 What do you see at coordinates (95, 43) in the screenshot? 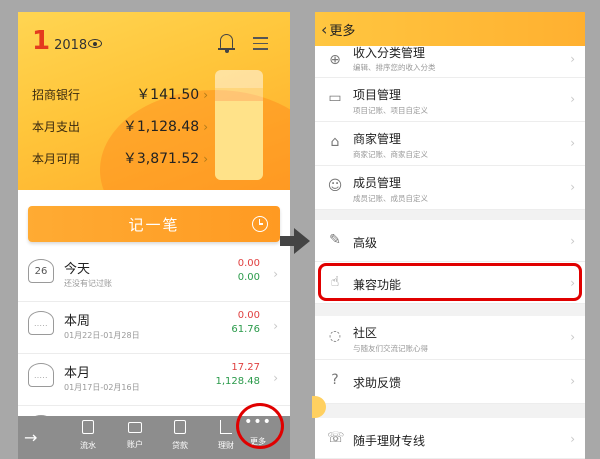
I see `eye-icon` at bounding box center [95, 43].